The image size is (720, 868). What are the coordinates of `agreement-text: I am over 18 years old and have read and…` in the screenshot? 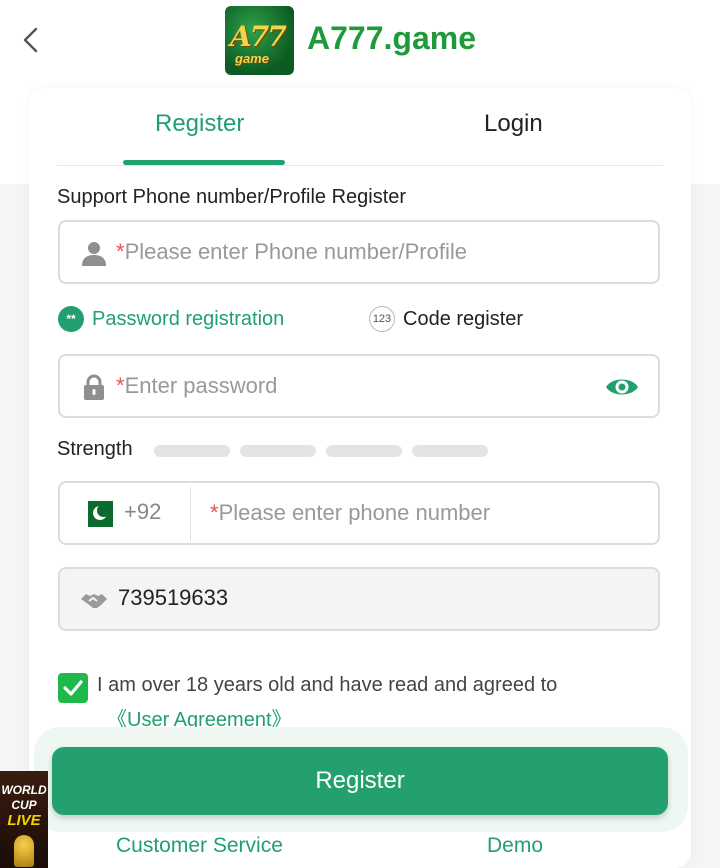 It's located at (327, 685).